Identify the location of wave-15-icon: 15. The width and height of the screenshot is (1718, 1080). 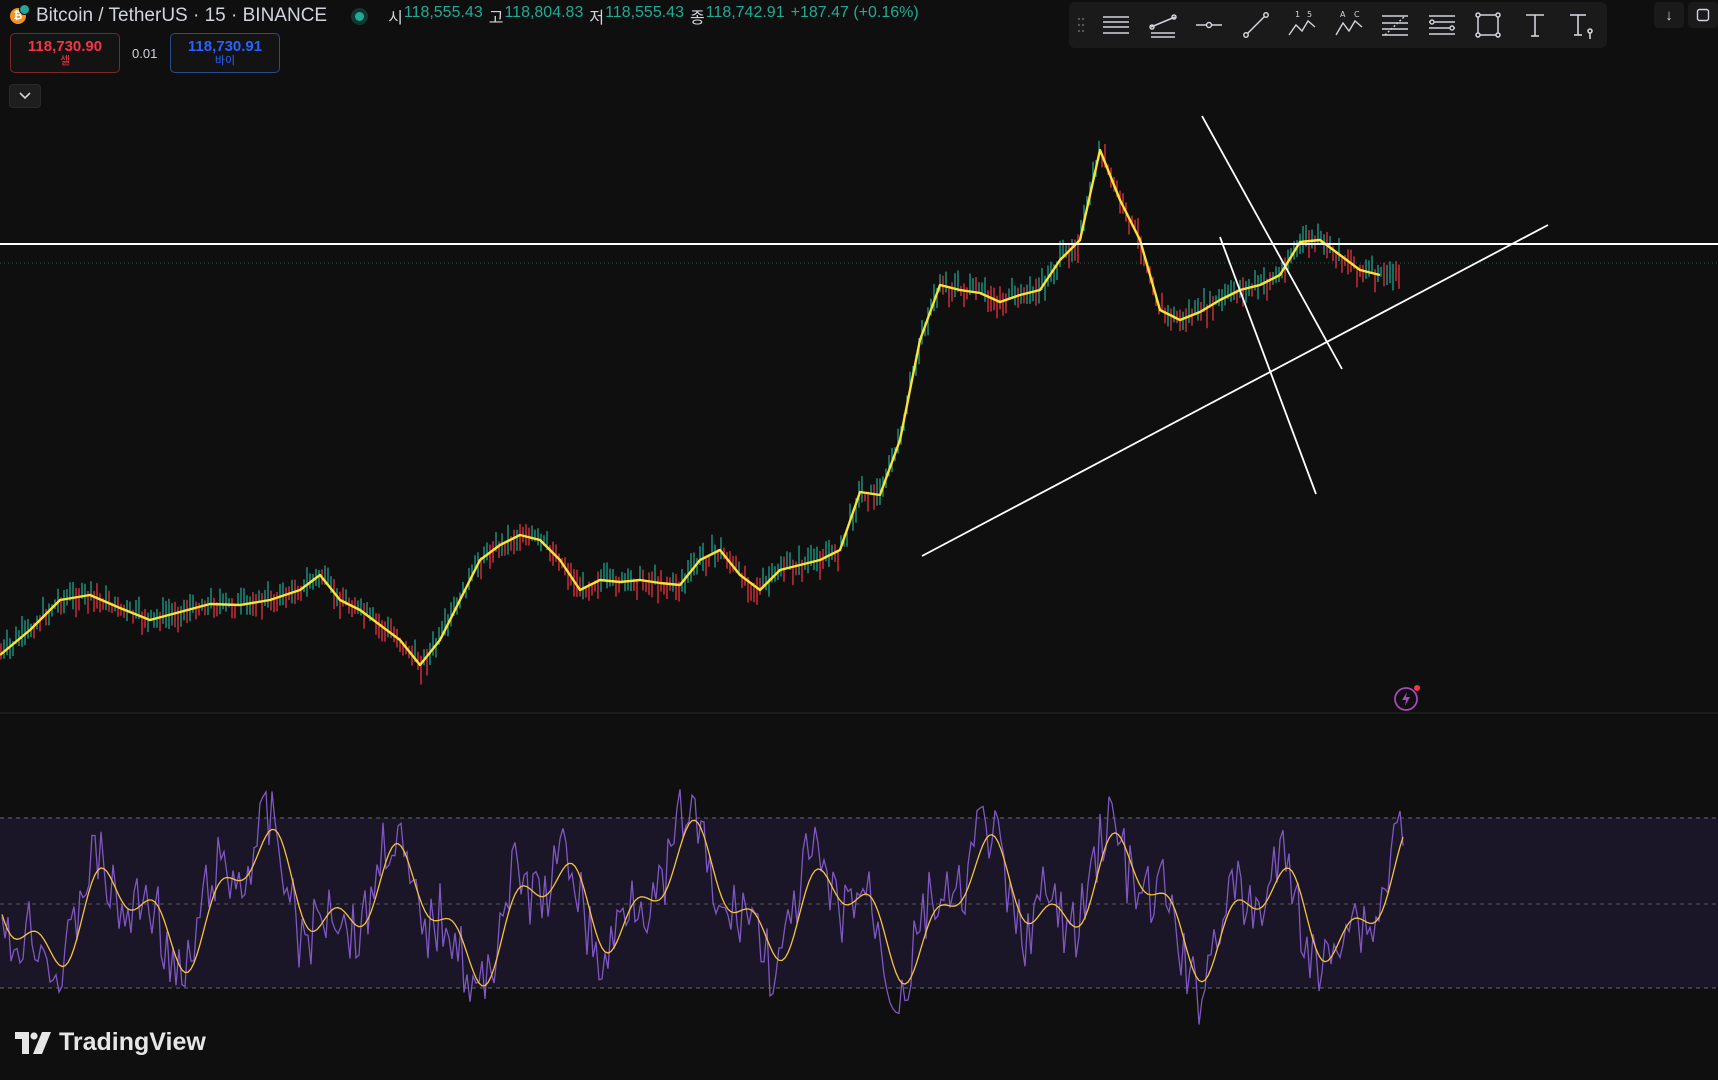
(1302, 25).